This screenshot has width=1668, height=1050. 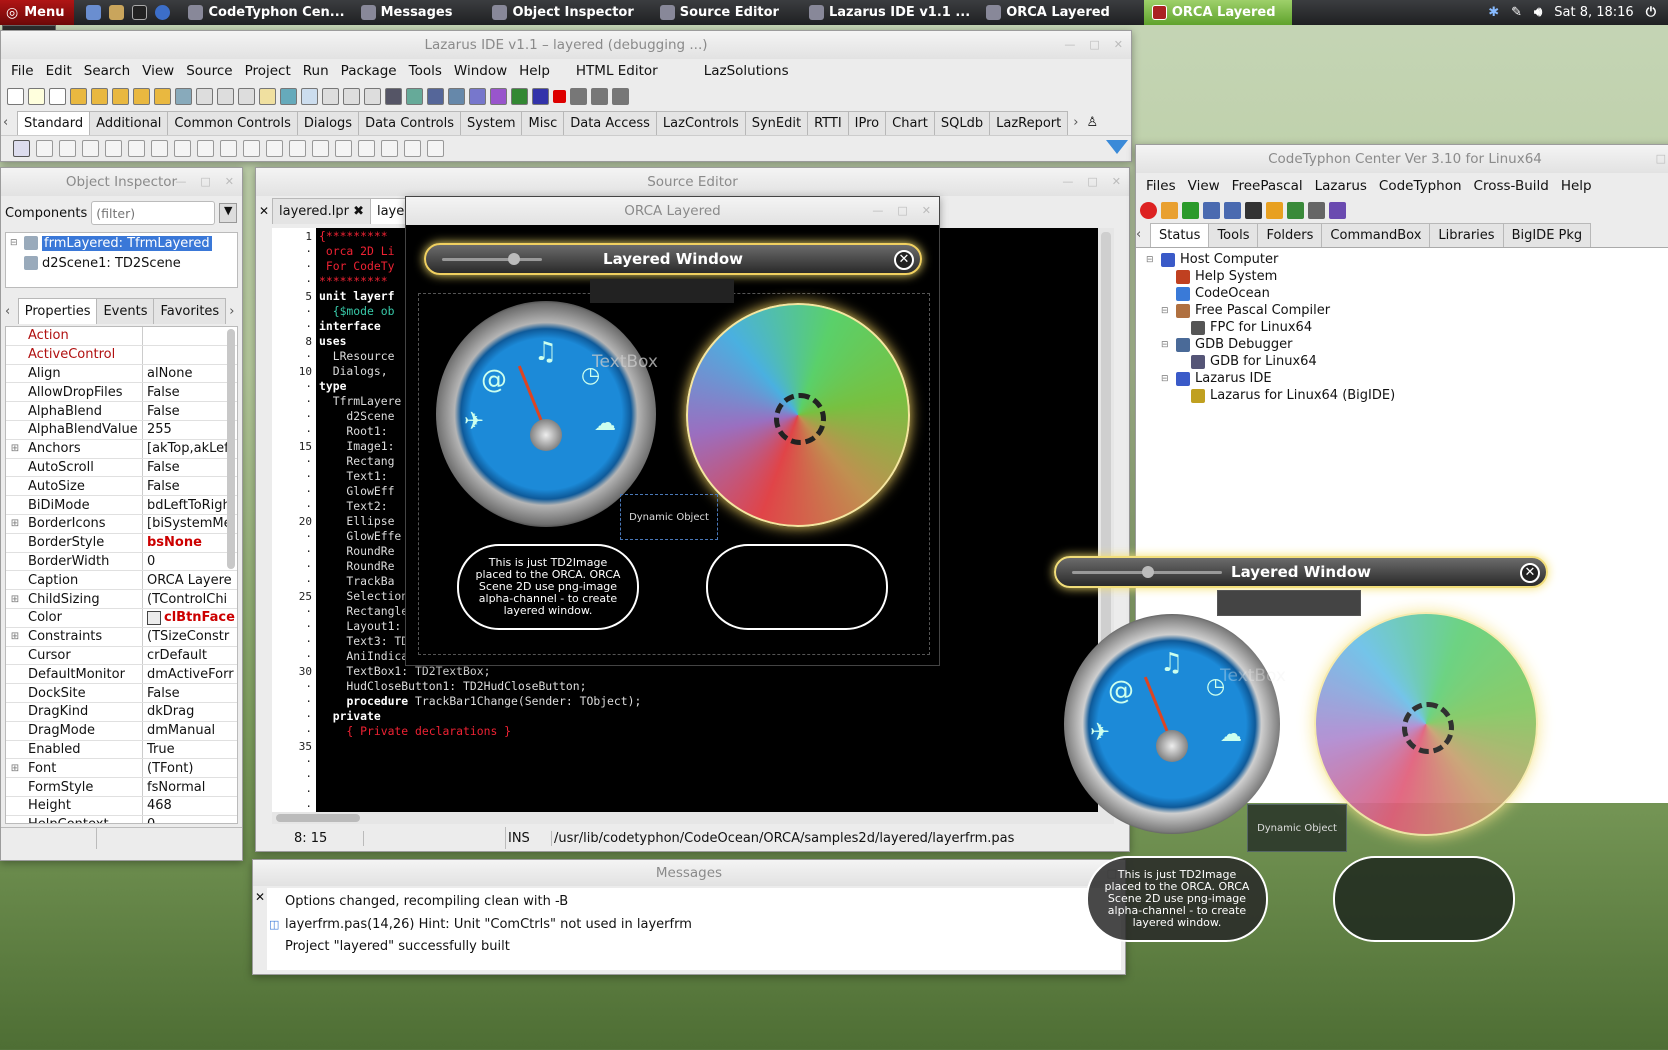 I want to click on palette-tab-rtti: RTTI, so click(x=828, y=123).